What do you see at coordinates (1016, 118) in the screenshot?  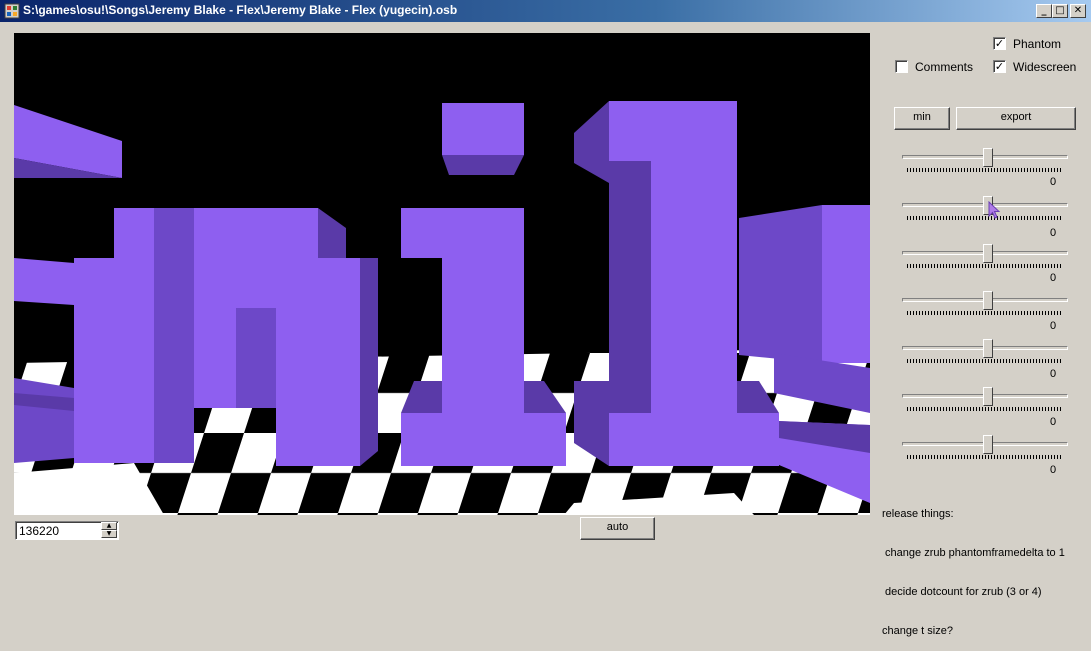 I see `export-button: export` at bounding box center [1016, 118].